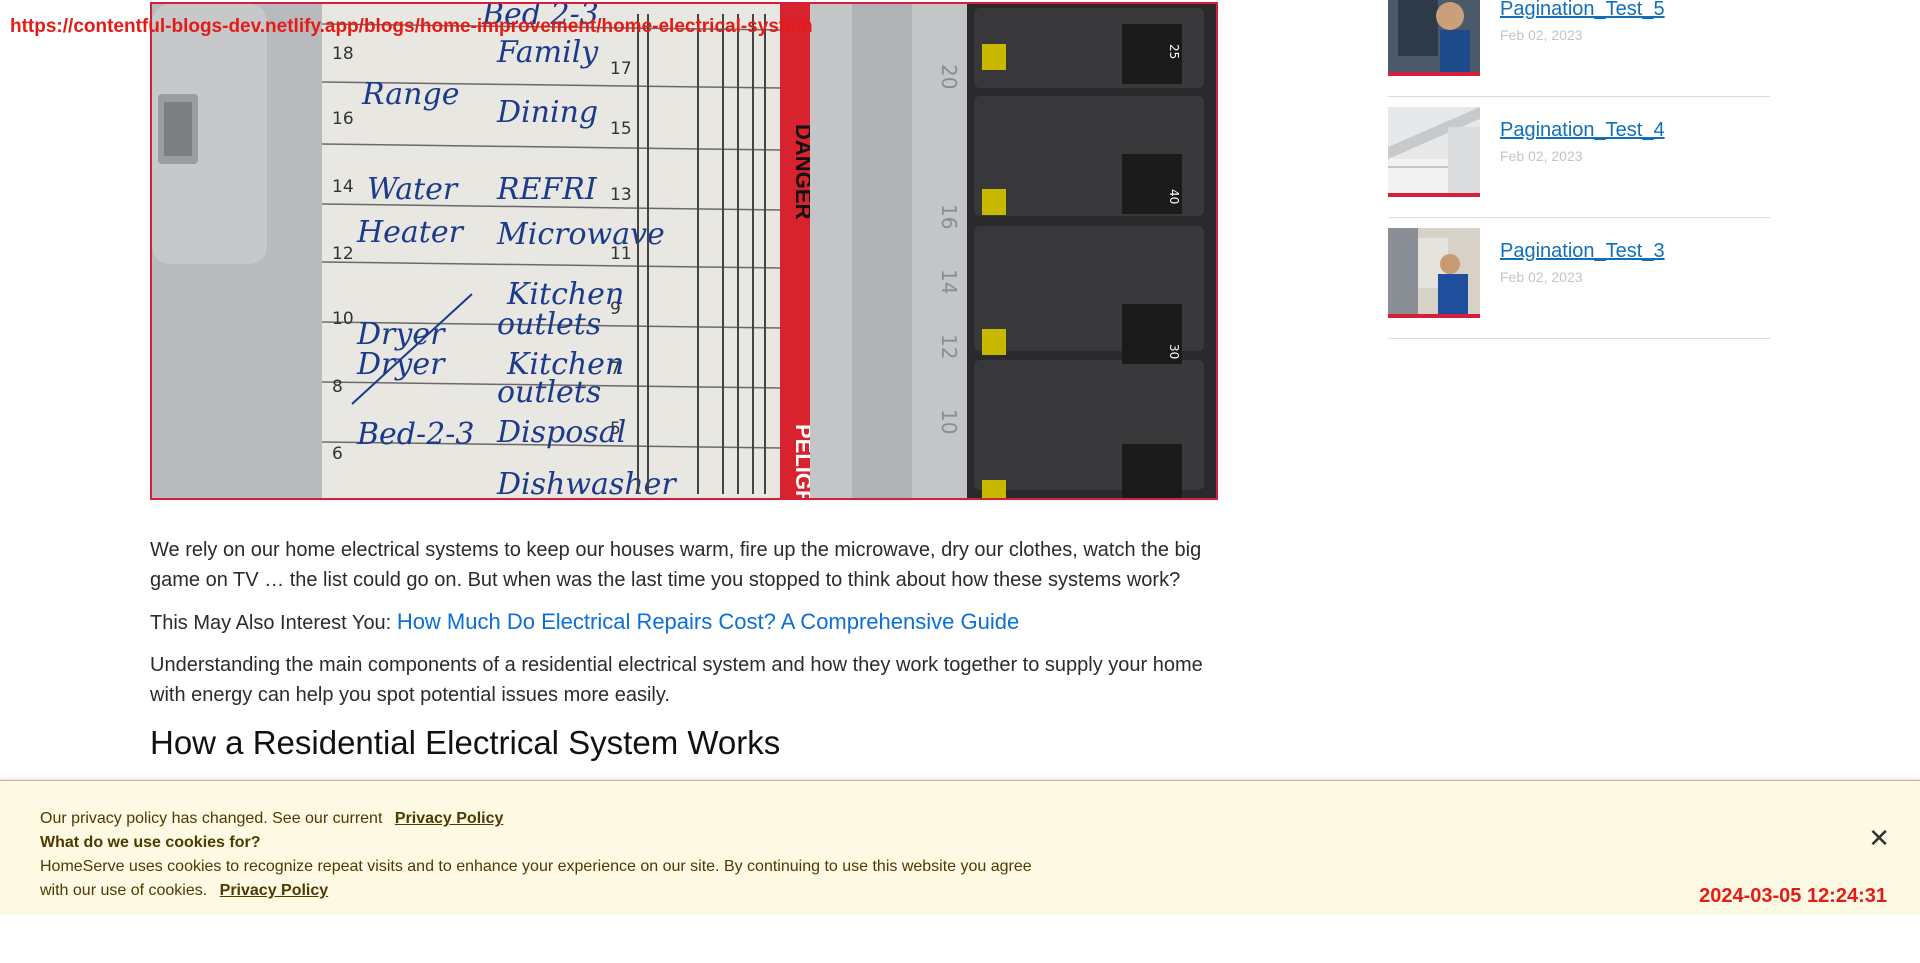 This screenshot has width=1920, height=963. Describe the element at coordinates (343, 54) in the screenshot. I see `svg-text: 18` at that location.